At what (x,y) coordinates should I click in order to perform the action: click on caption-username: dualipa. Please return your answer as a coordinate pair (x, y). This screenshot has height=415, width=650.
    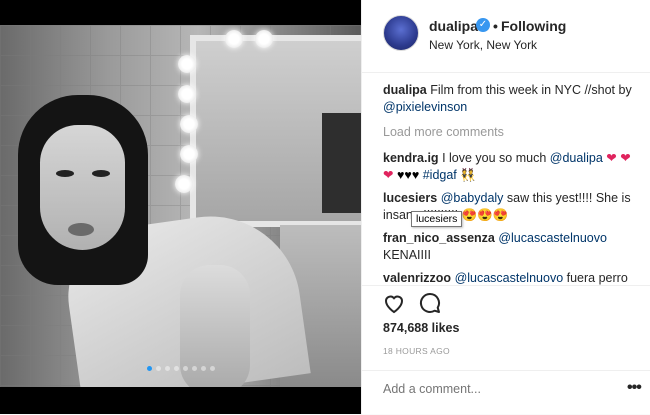
    Looking at the image, I should click on (405, 90).